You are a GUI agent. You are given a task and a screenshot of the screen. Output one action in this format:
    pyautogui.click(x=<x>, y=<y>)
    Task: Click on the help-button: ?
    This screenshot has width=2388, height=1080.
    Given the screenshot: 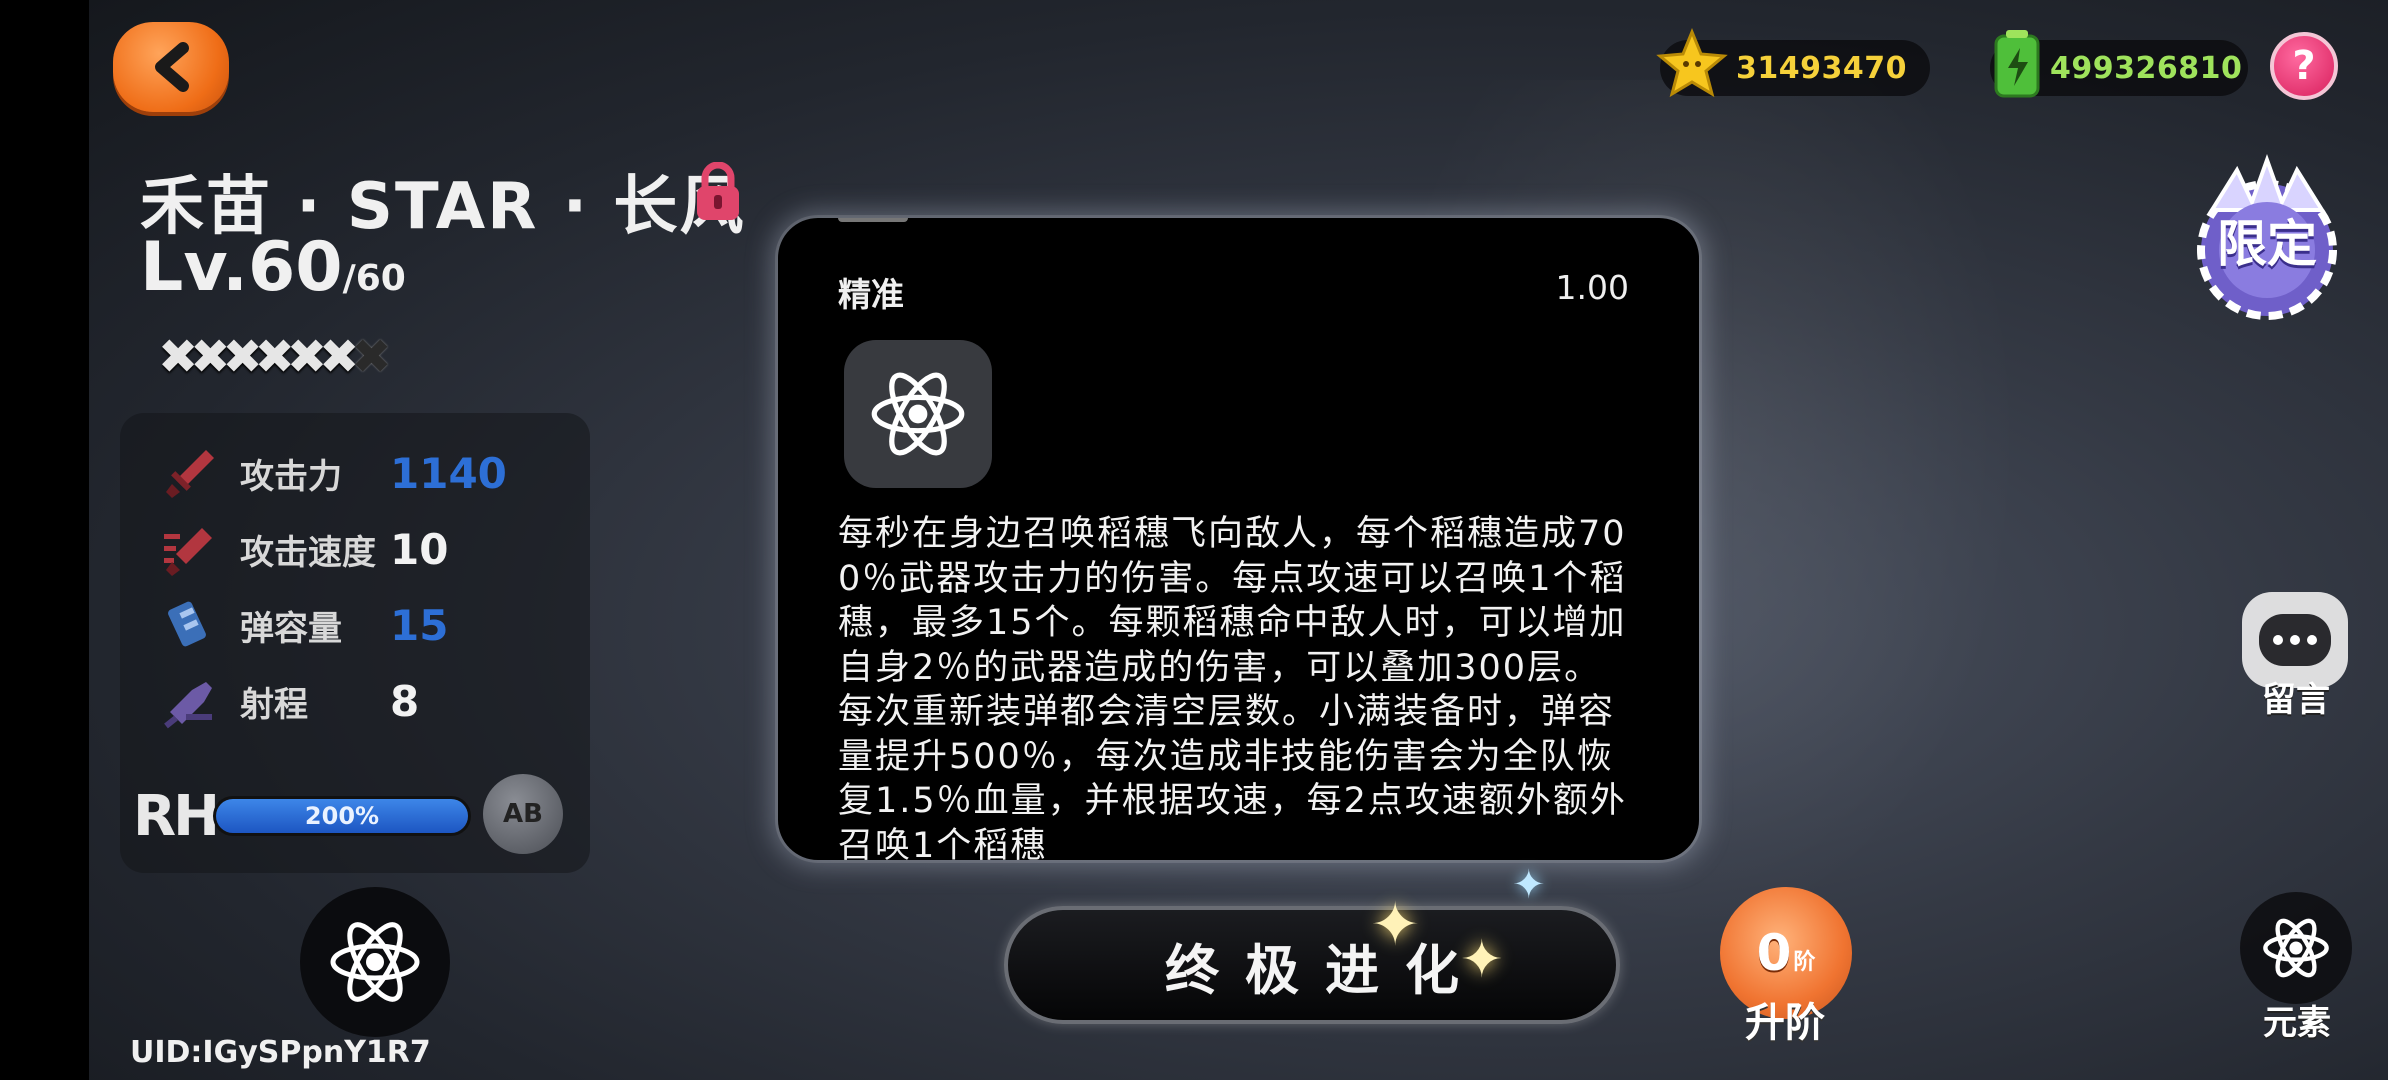 What is the action you would take?
    pyautogui.click(x=2304, y=66)
    